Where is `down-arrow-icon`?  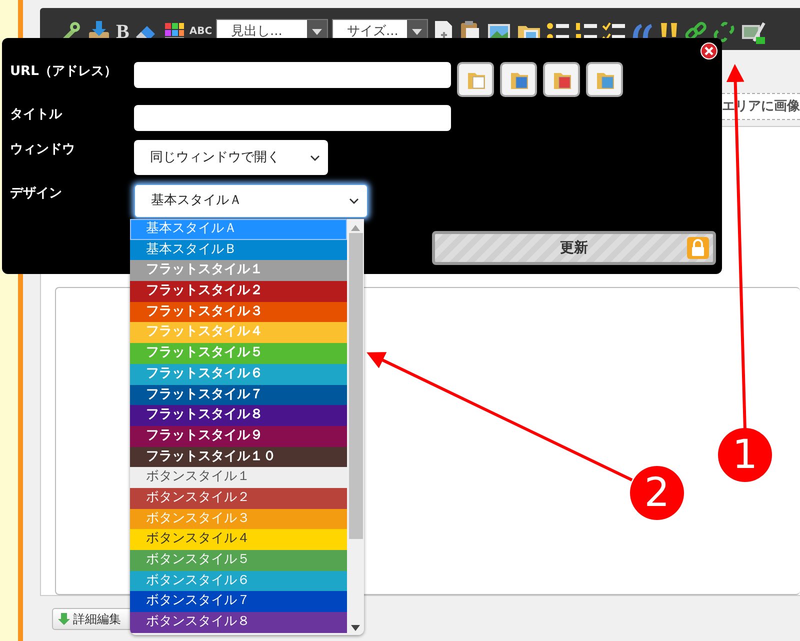 down-arrow-icon is located at coordinates (64, 619).